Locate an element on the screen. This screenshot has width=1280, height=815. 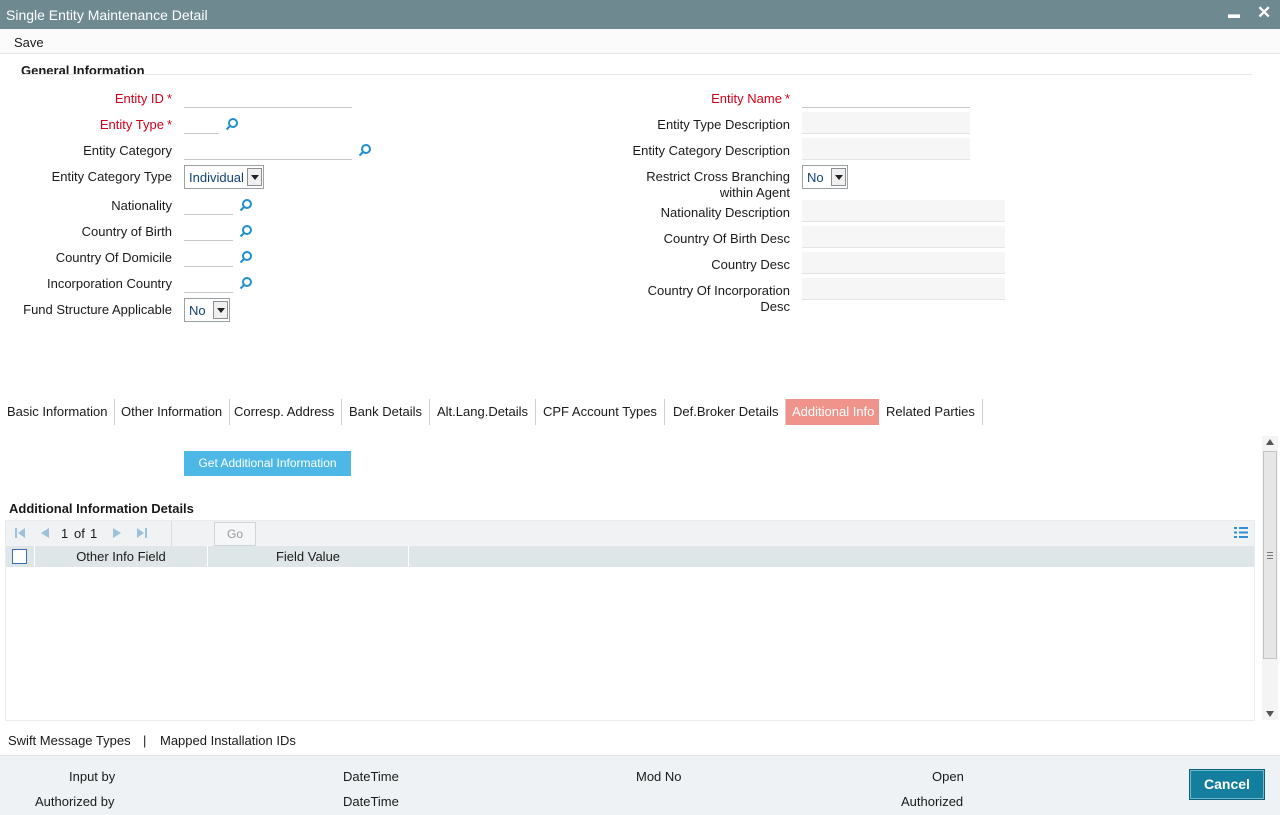
mapped-installation-ids-link: Mapped Installation IDs is located at coordinates (228, 740).